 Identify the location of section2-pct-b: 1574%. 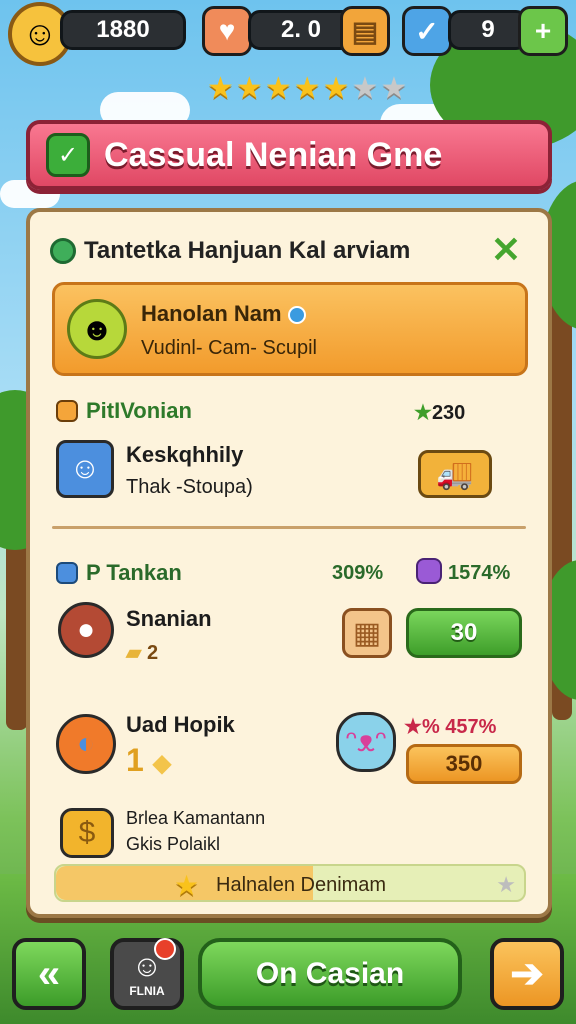
(479, 573).